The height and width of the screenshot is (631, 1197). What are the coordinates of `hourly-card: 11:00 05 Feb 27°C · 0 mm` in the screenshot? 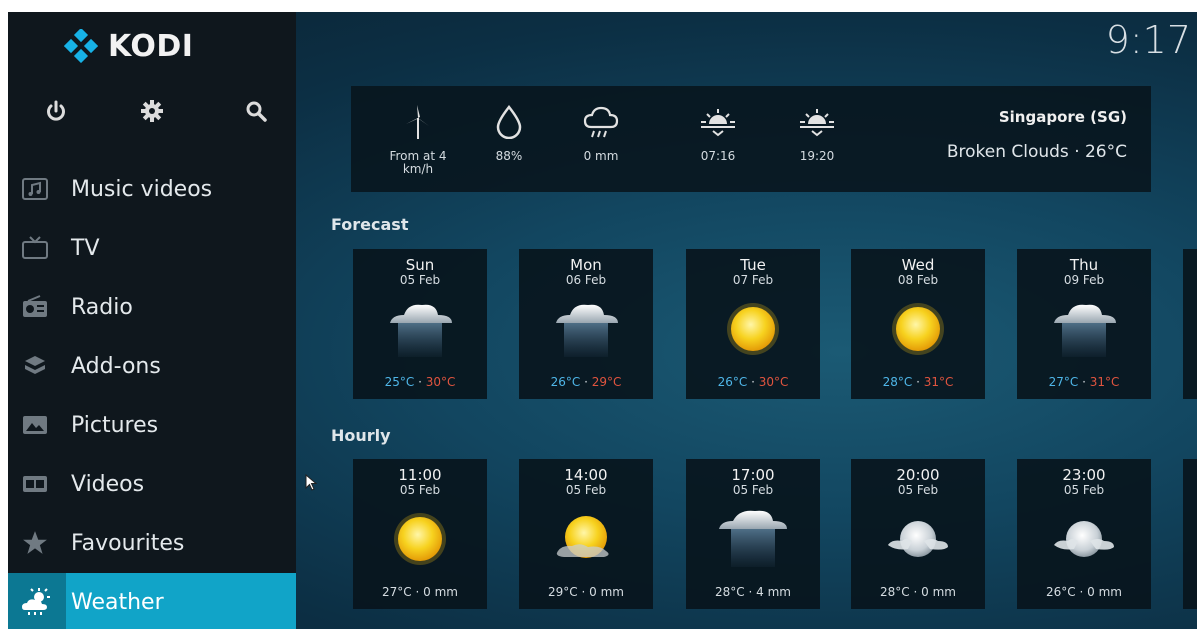 It's located at (420, 534).